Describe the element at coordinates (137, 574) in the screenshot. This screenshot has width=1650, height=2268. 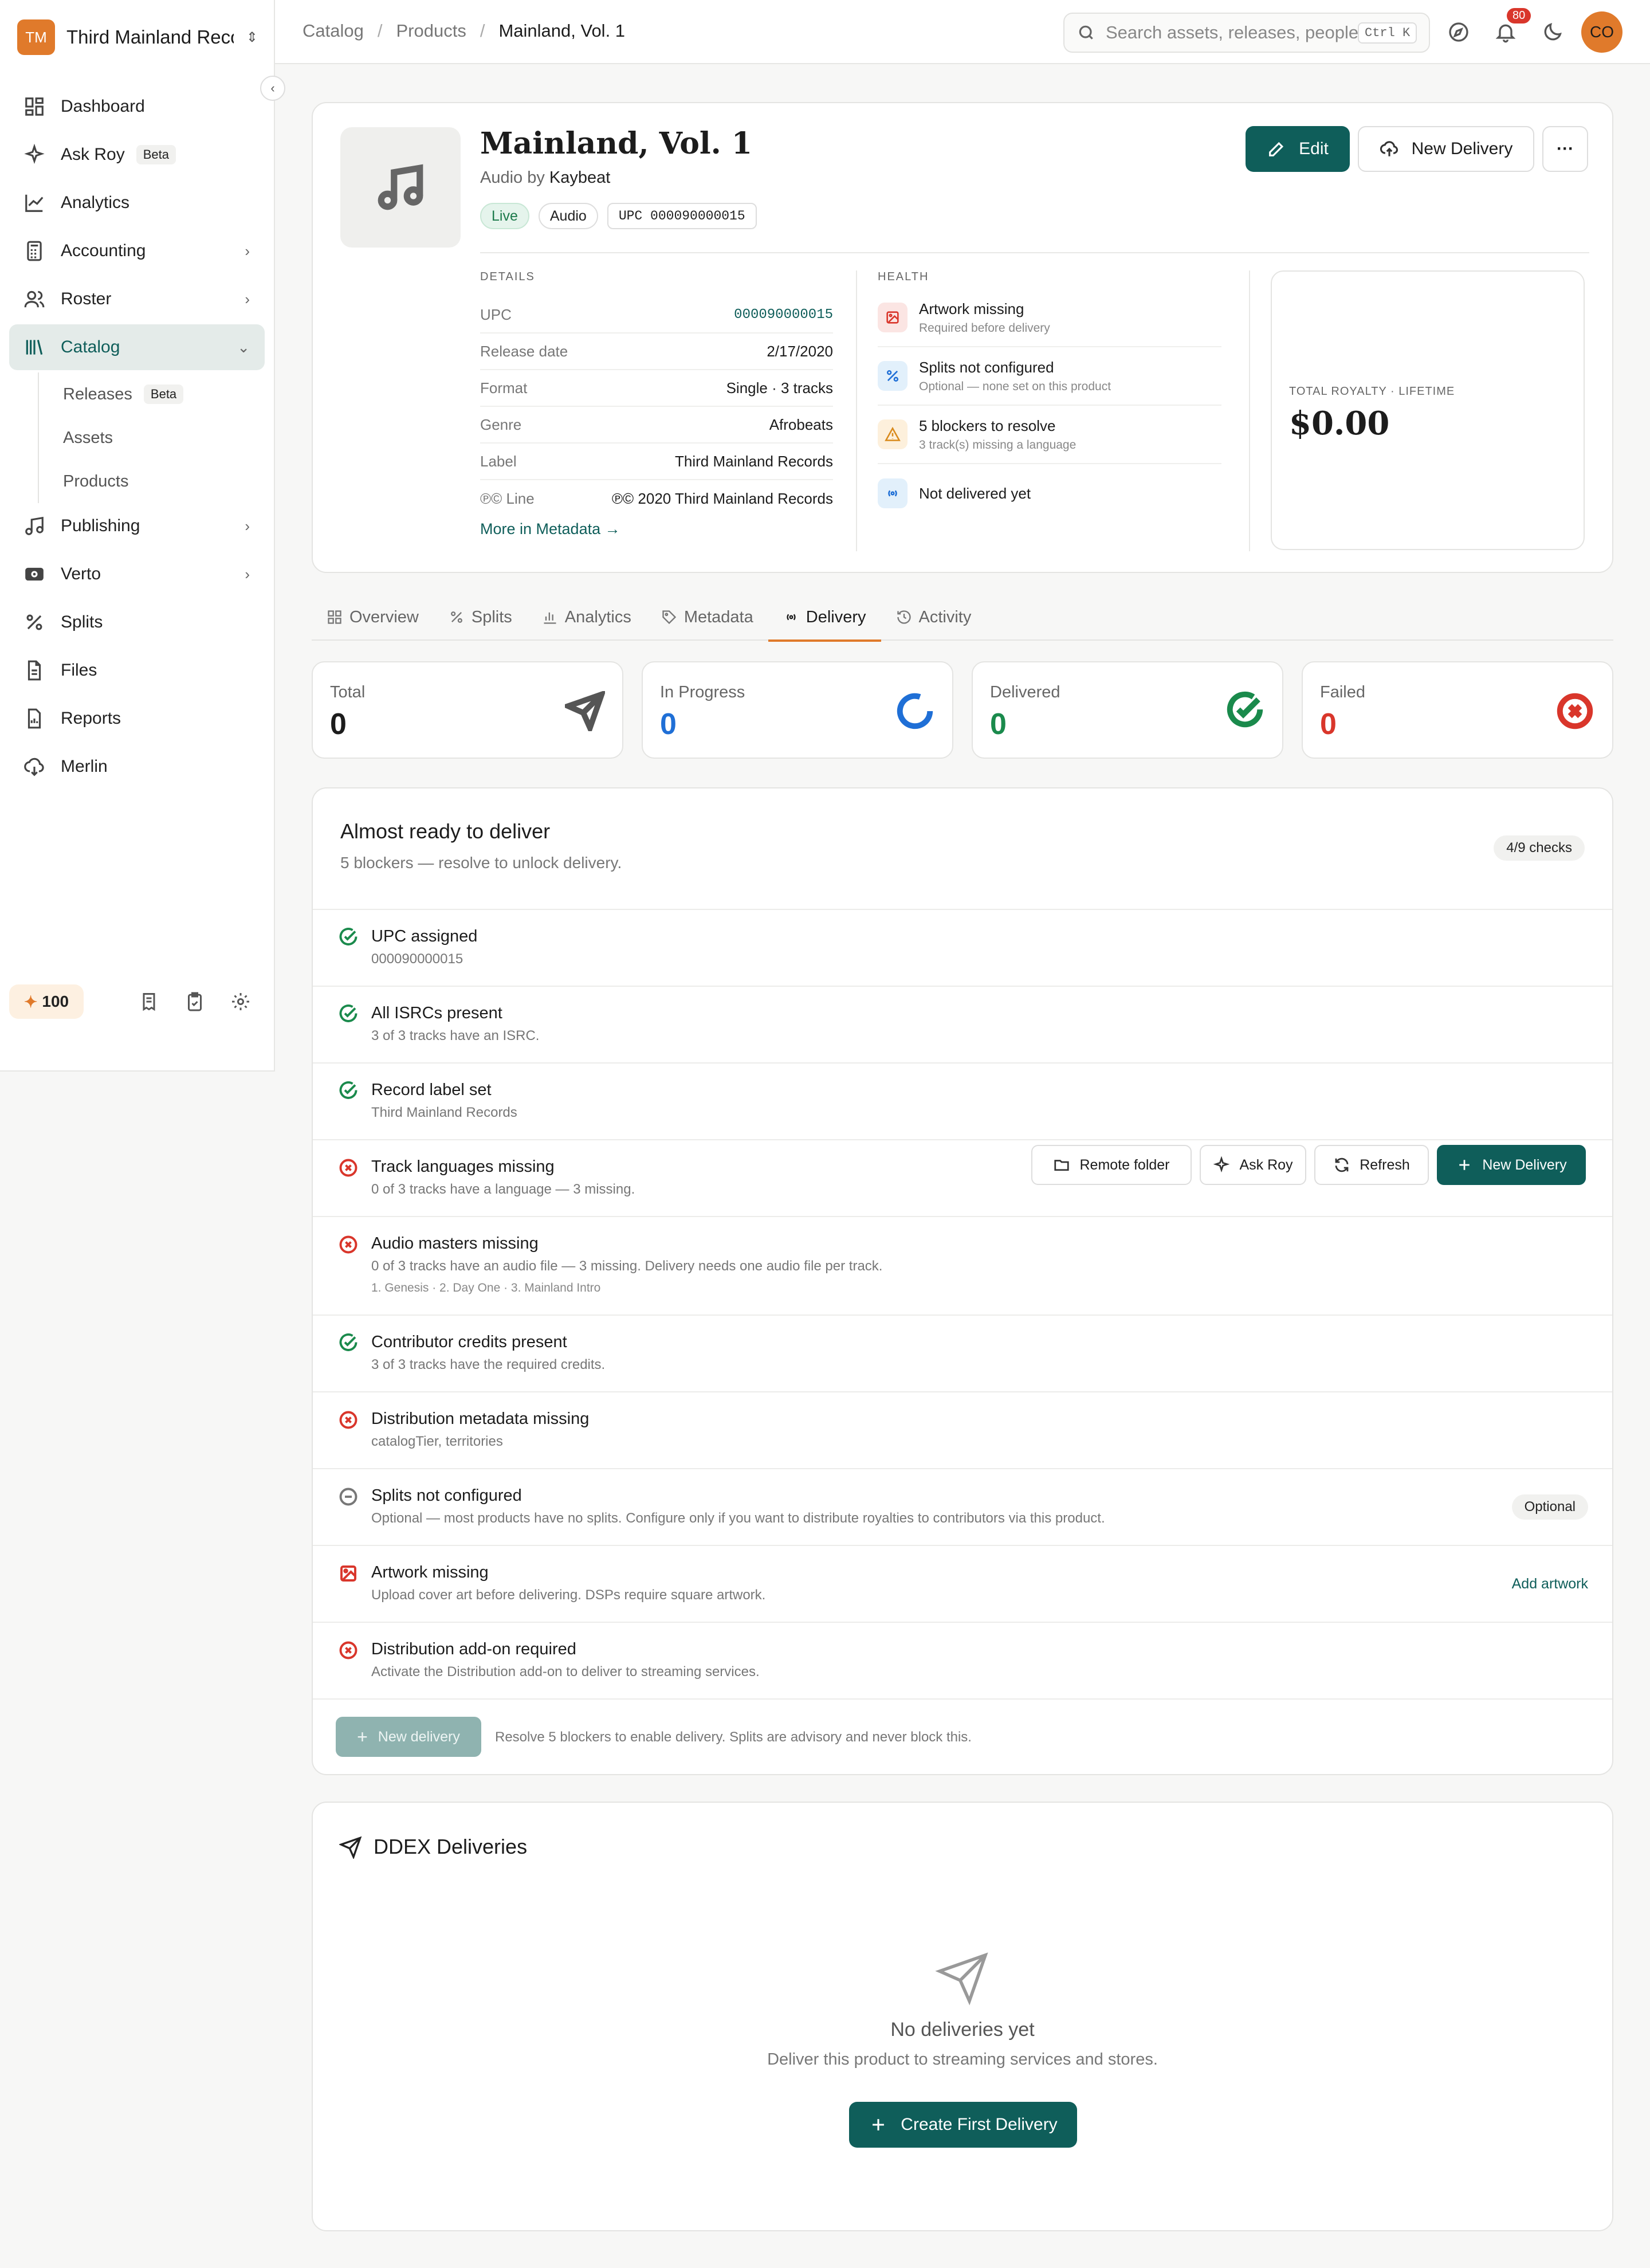
I see `sidebar-item-verto: Verto ›` at that location.